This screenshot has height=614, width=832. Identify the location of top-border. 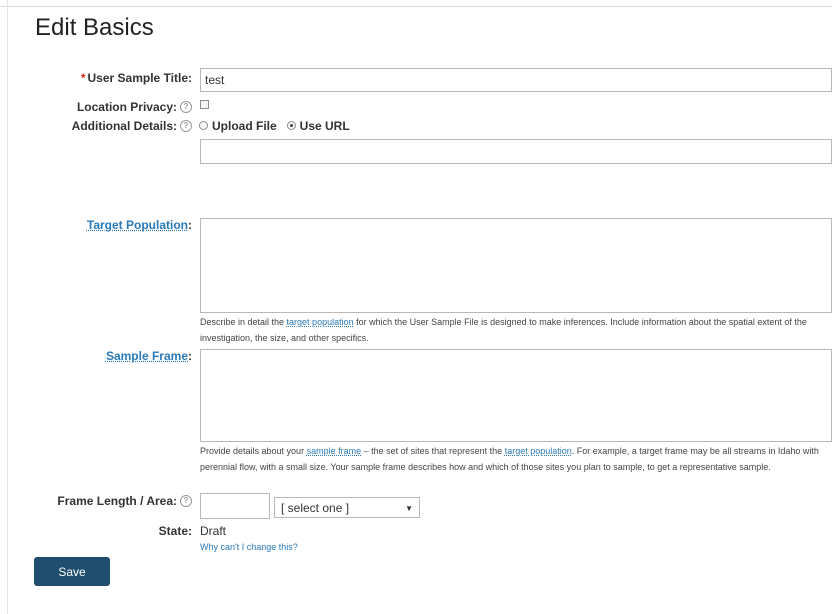
(416, 3).